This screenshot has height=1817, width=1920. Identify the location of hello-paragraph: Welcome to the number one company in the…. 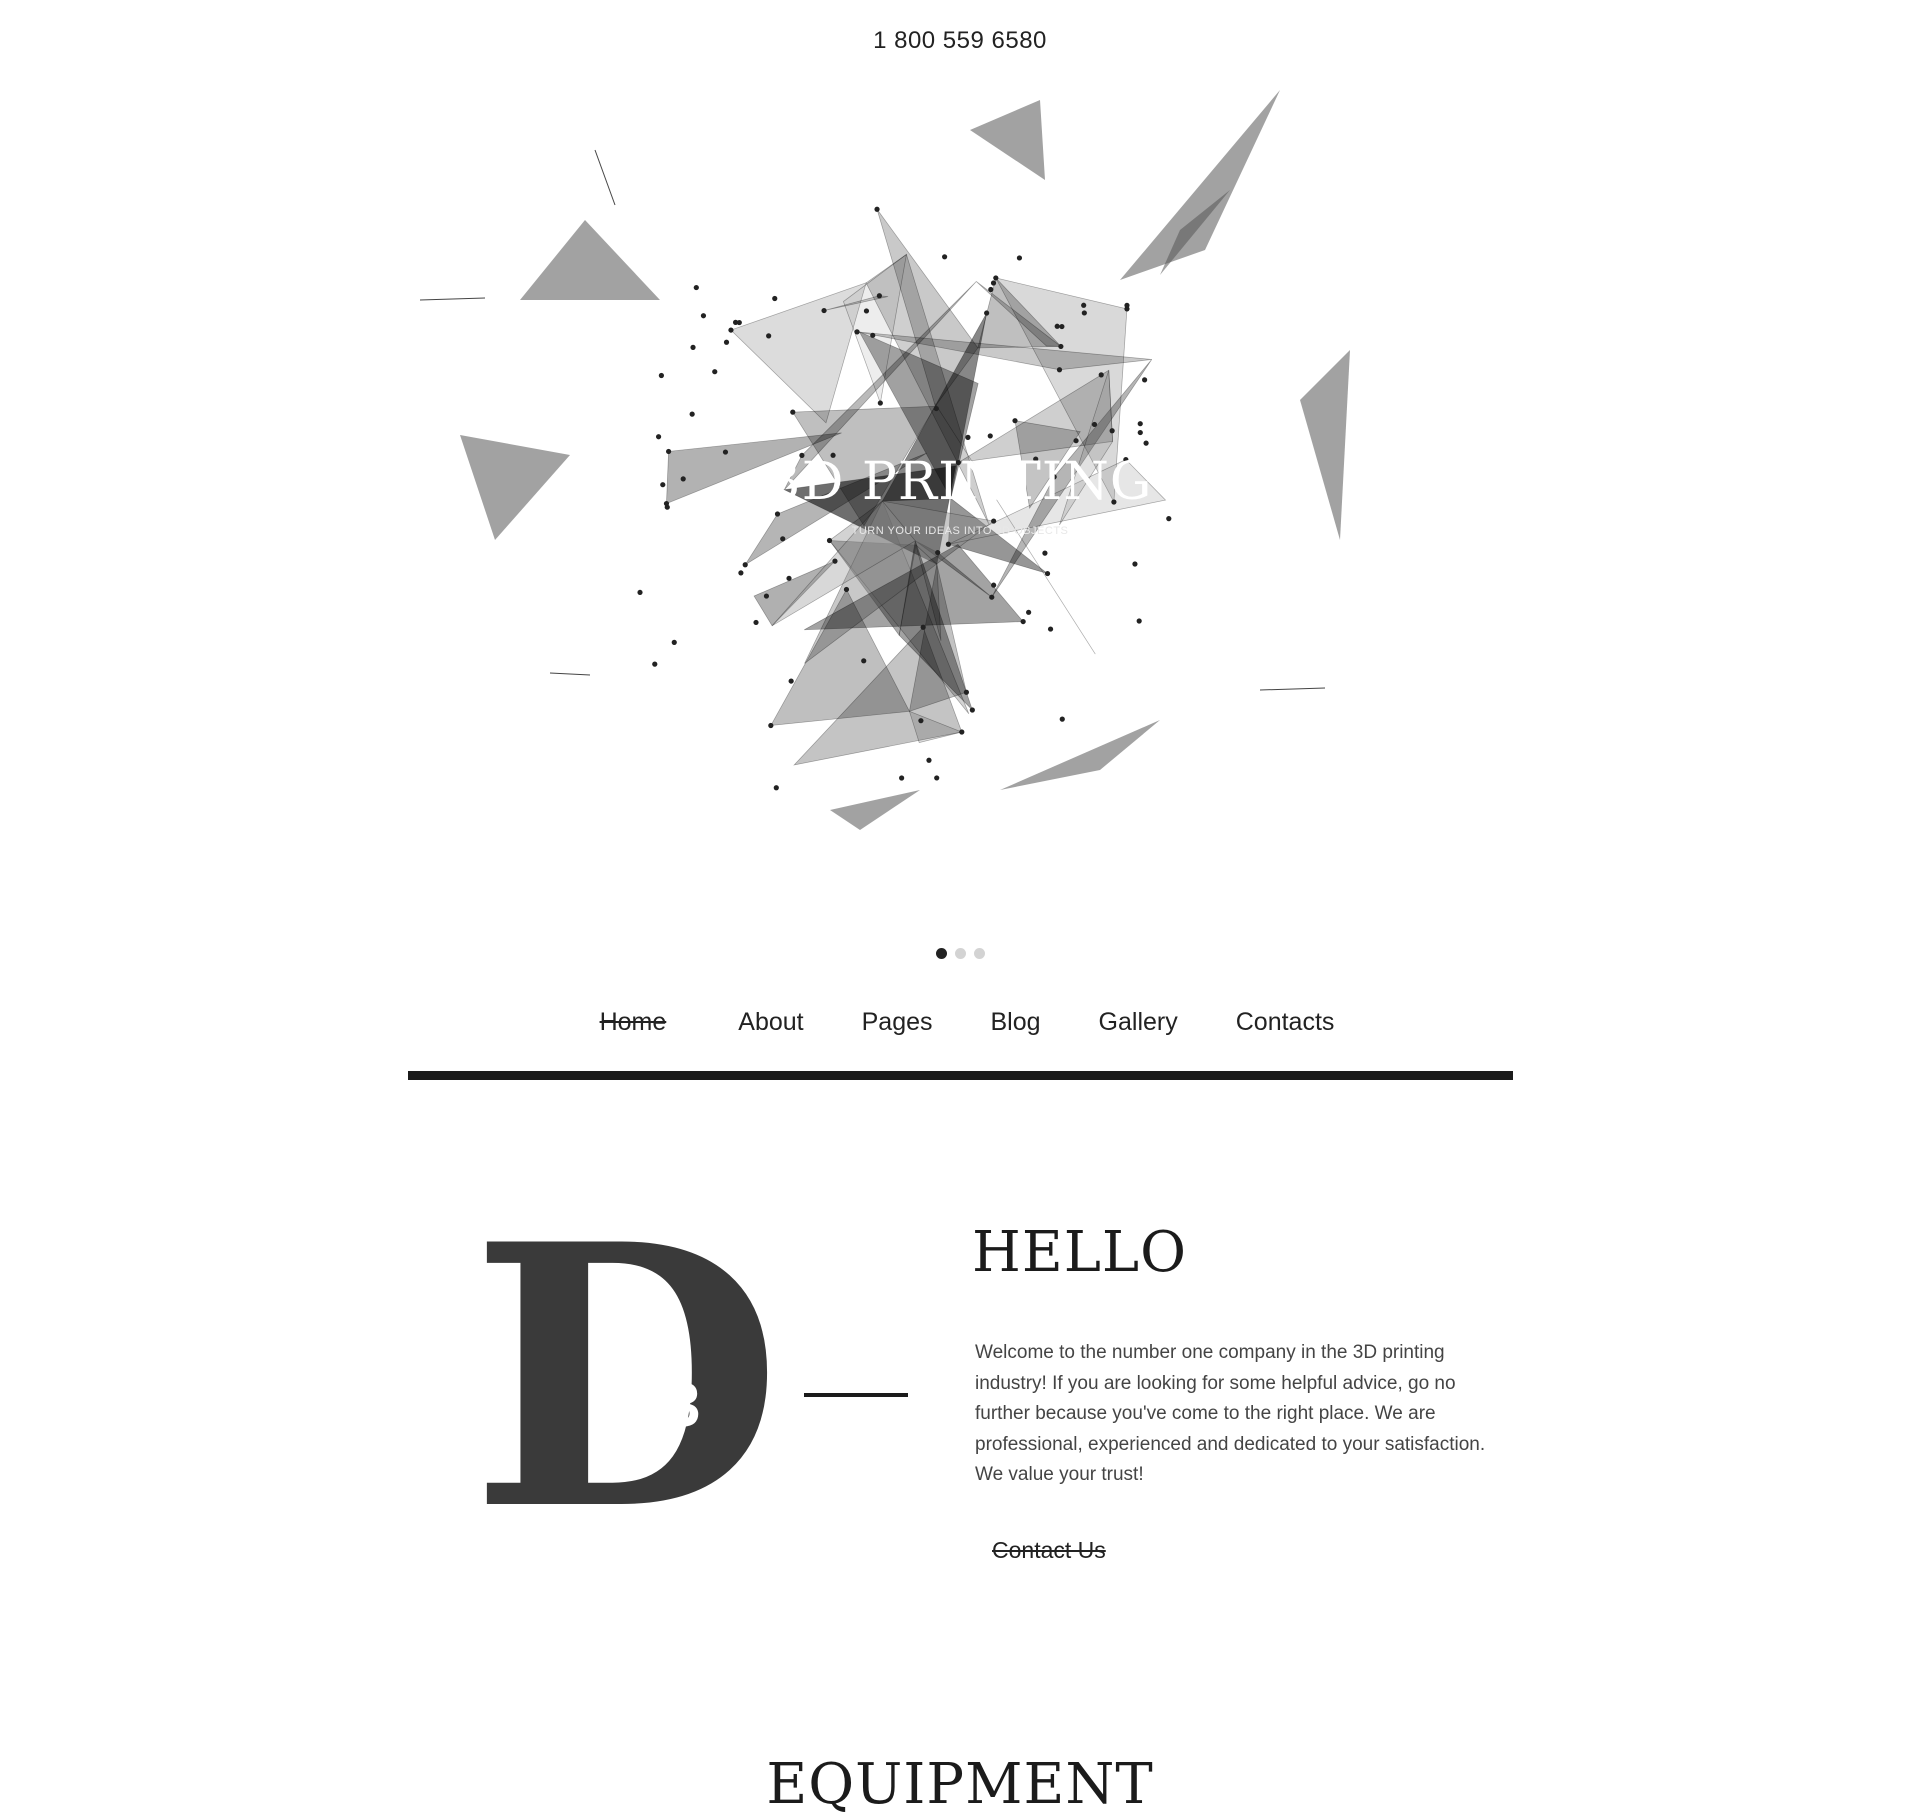
(1230, 1413).